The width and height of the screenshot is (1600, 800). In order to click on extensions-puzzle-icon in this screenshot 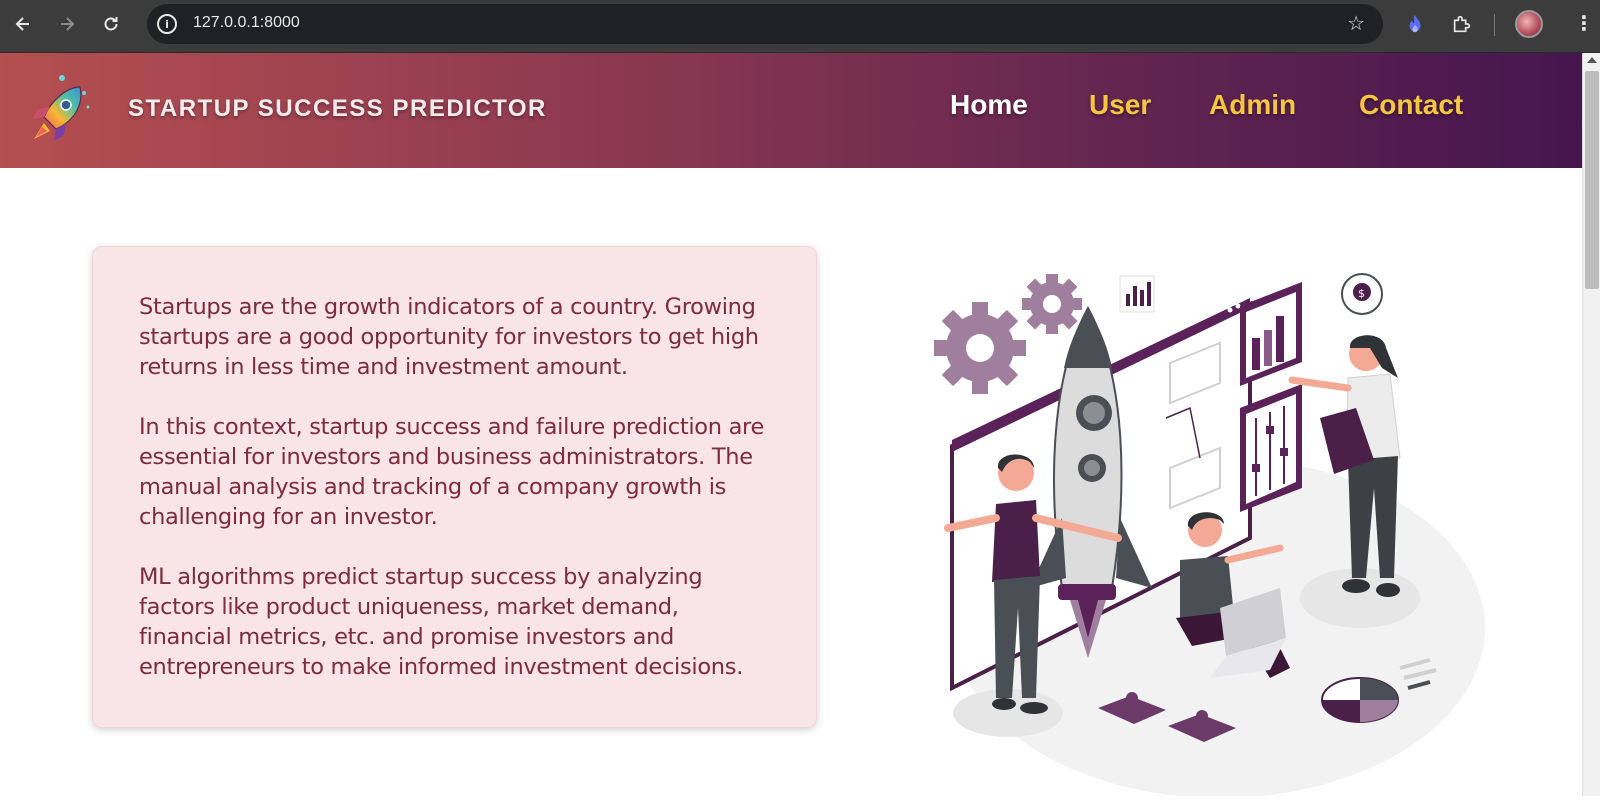, I will do `click(1462, 24)`.